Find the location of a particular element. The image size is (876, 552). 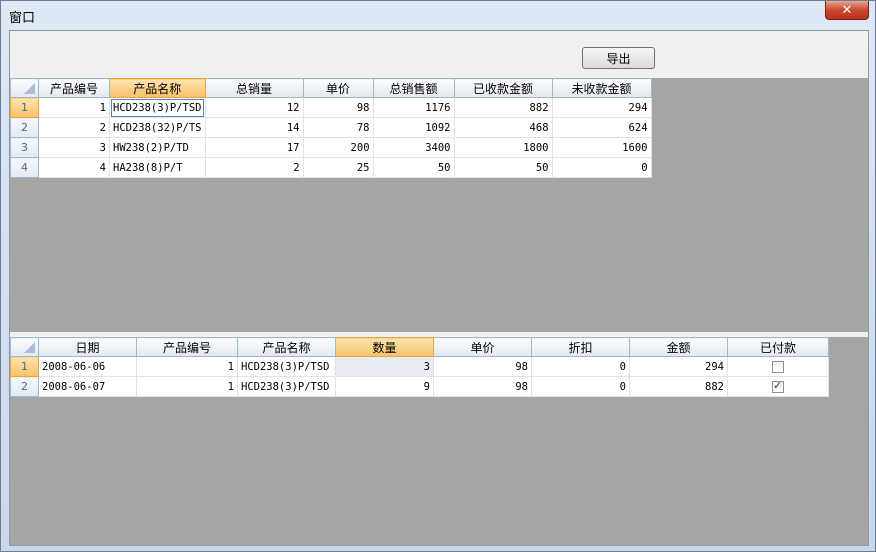

cell-total-sales: 1092 is located at coordinates (413, 127).